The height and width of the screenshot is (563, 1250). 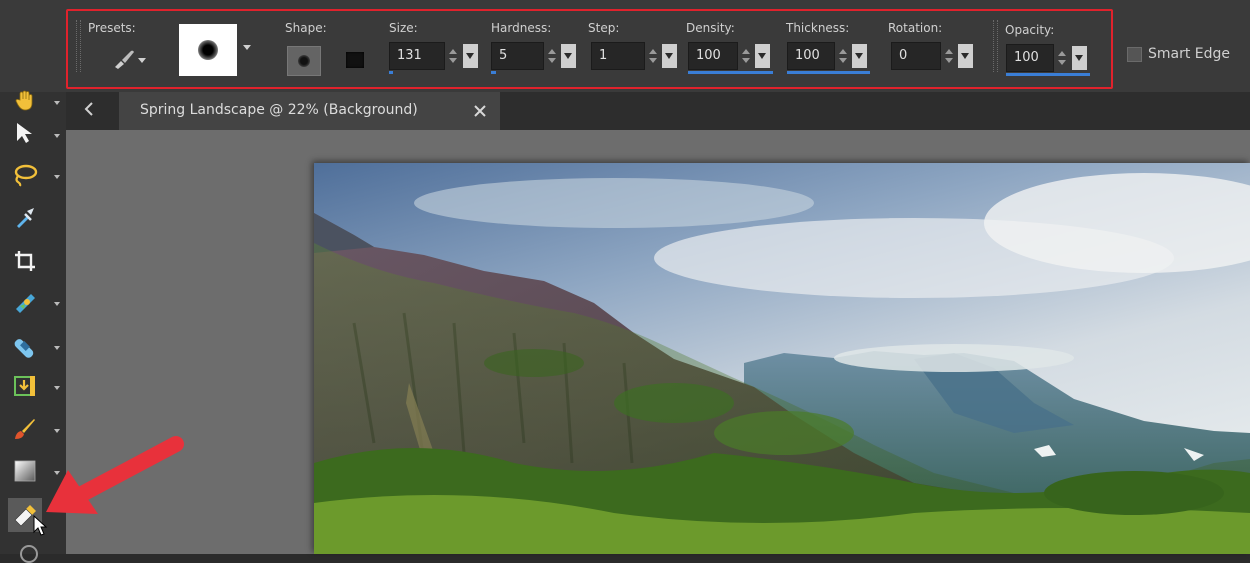 I want to click on hardness-dropdown, so click(x=568, y=56).